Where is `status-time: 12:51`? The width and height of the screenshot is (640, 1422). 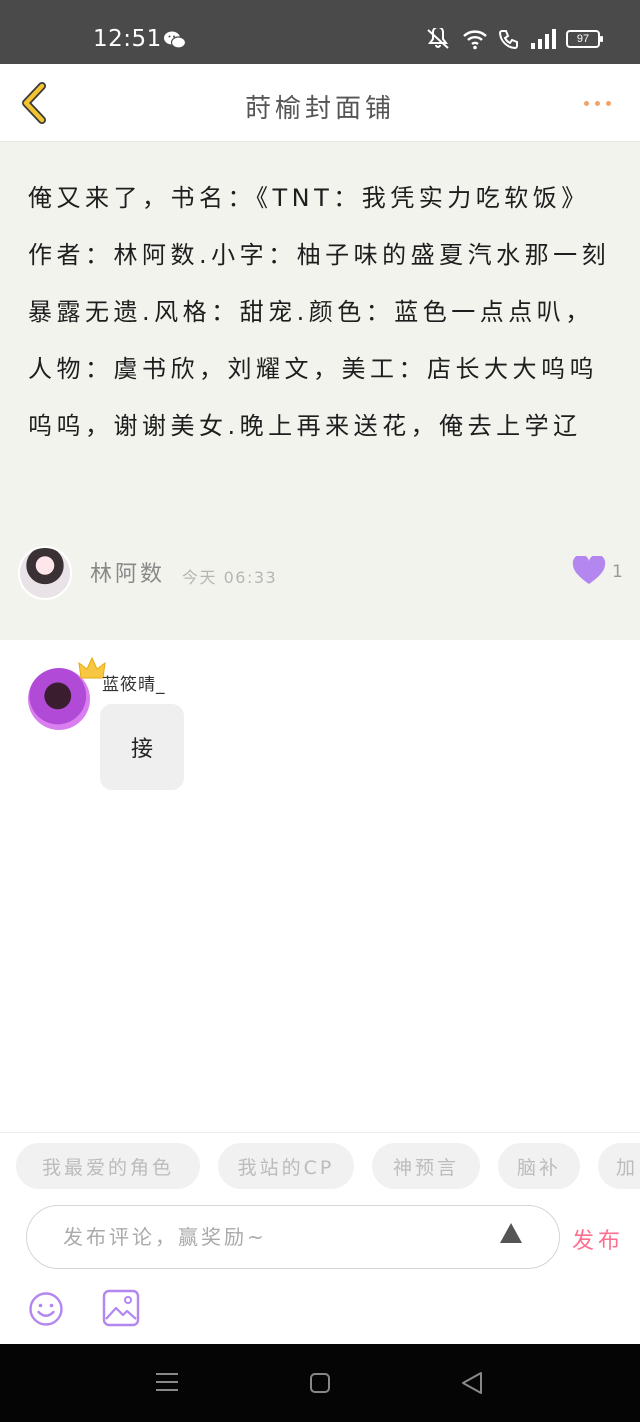 status-time: 12:51 is located at coordinates (127, 39).